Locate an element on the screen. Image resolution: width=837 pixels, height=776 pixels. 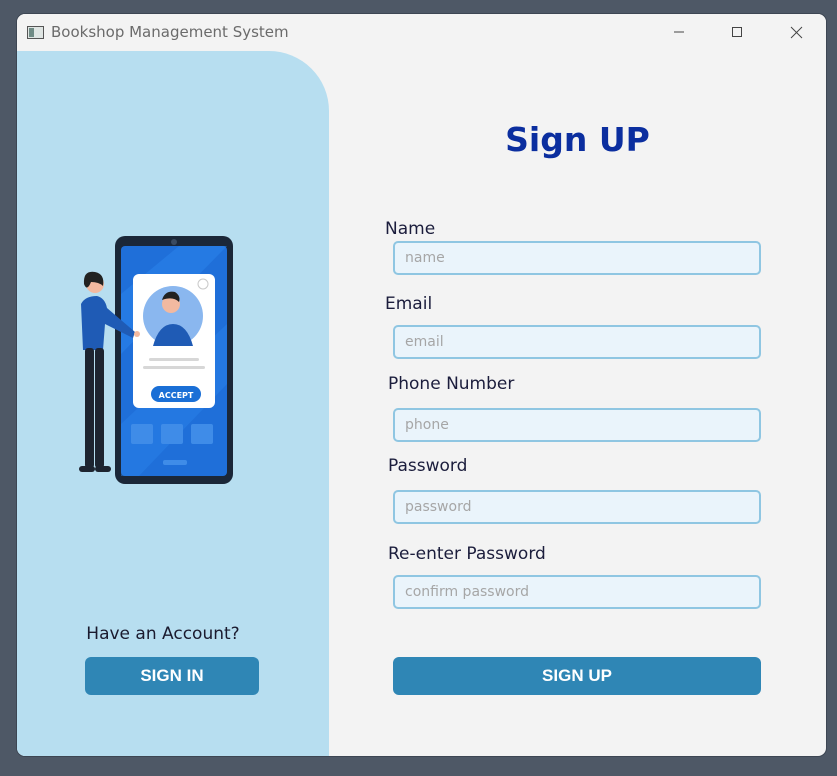
maximize-icon is located at coordinates (737, 32).